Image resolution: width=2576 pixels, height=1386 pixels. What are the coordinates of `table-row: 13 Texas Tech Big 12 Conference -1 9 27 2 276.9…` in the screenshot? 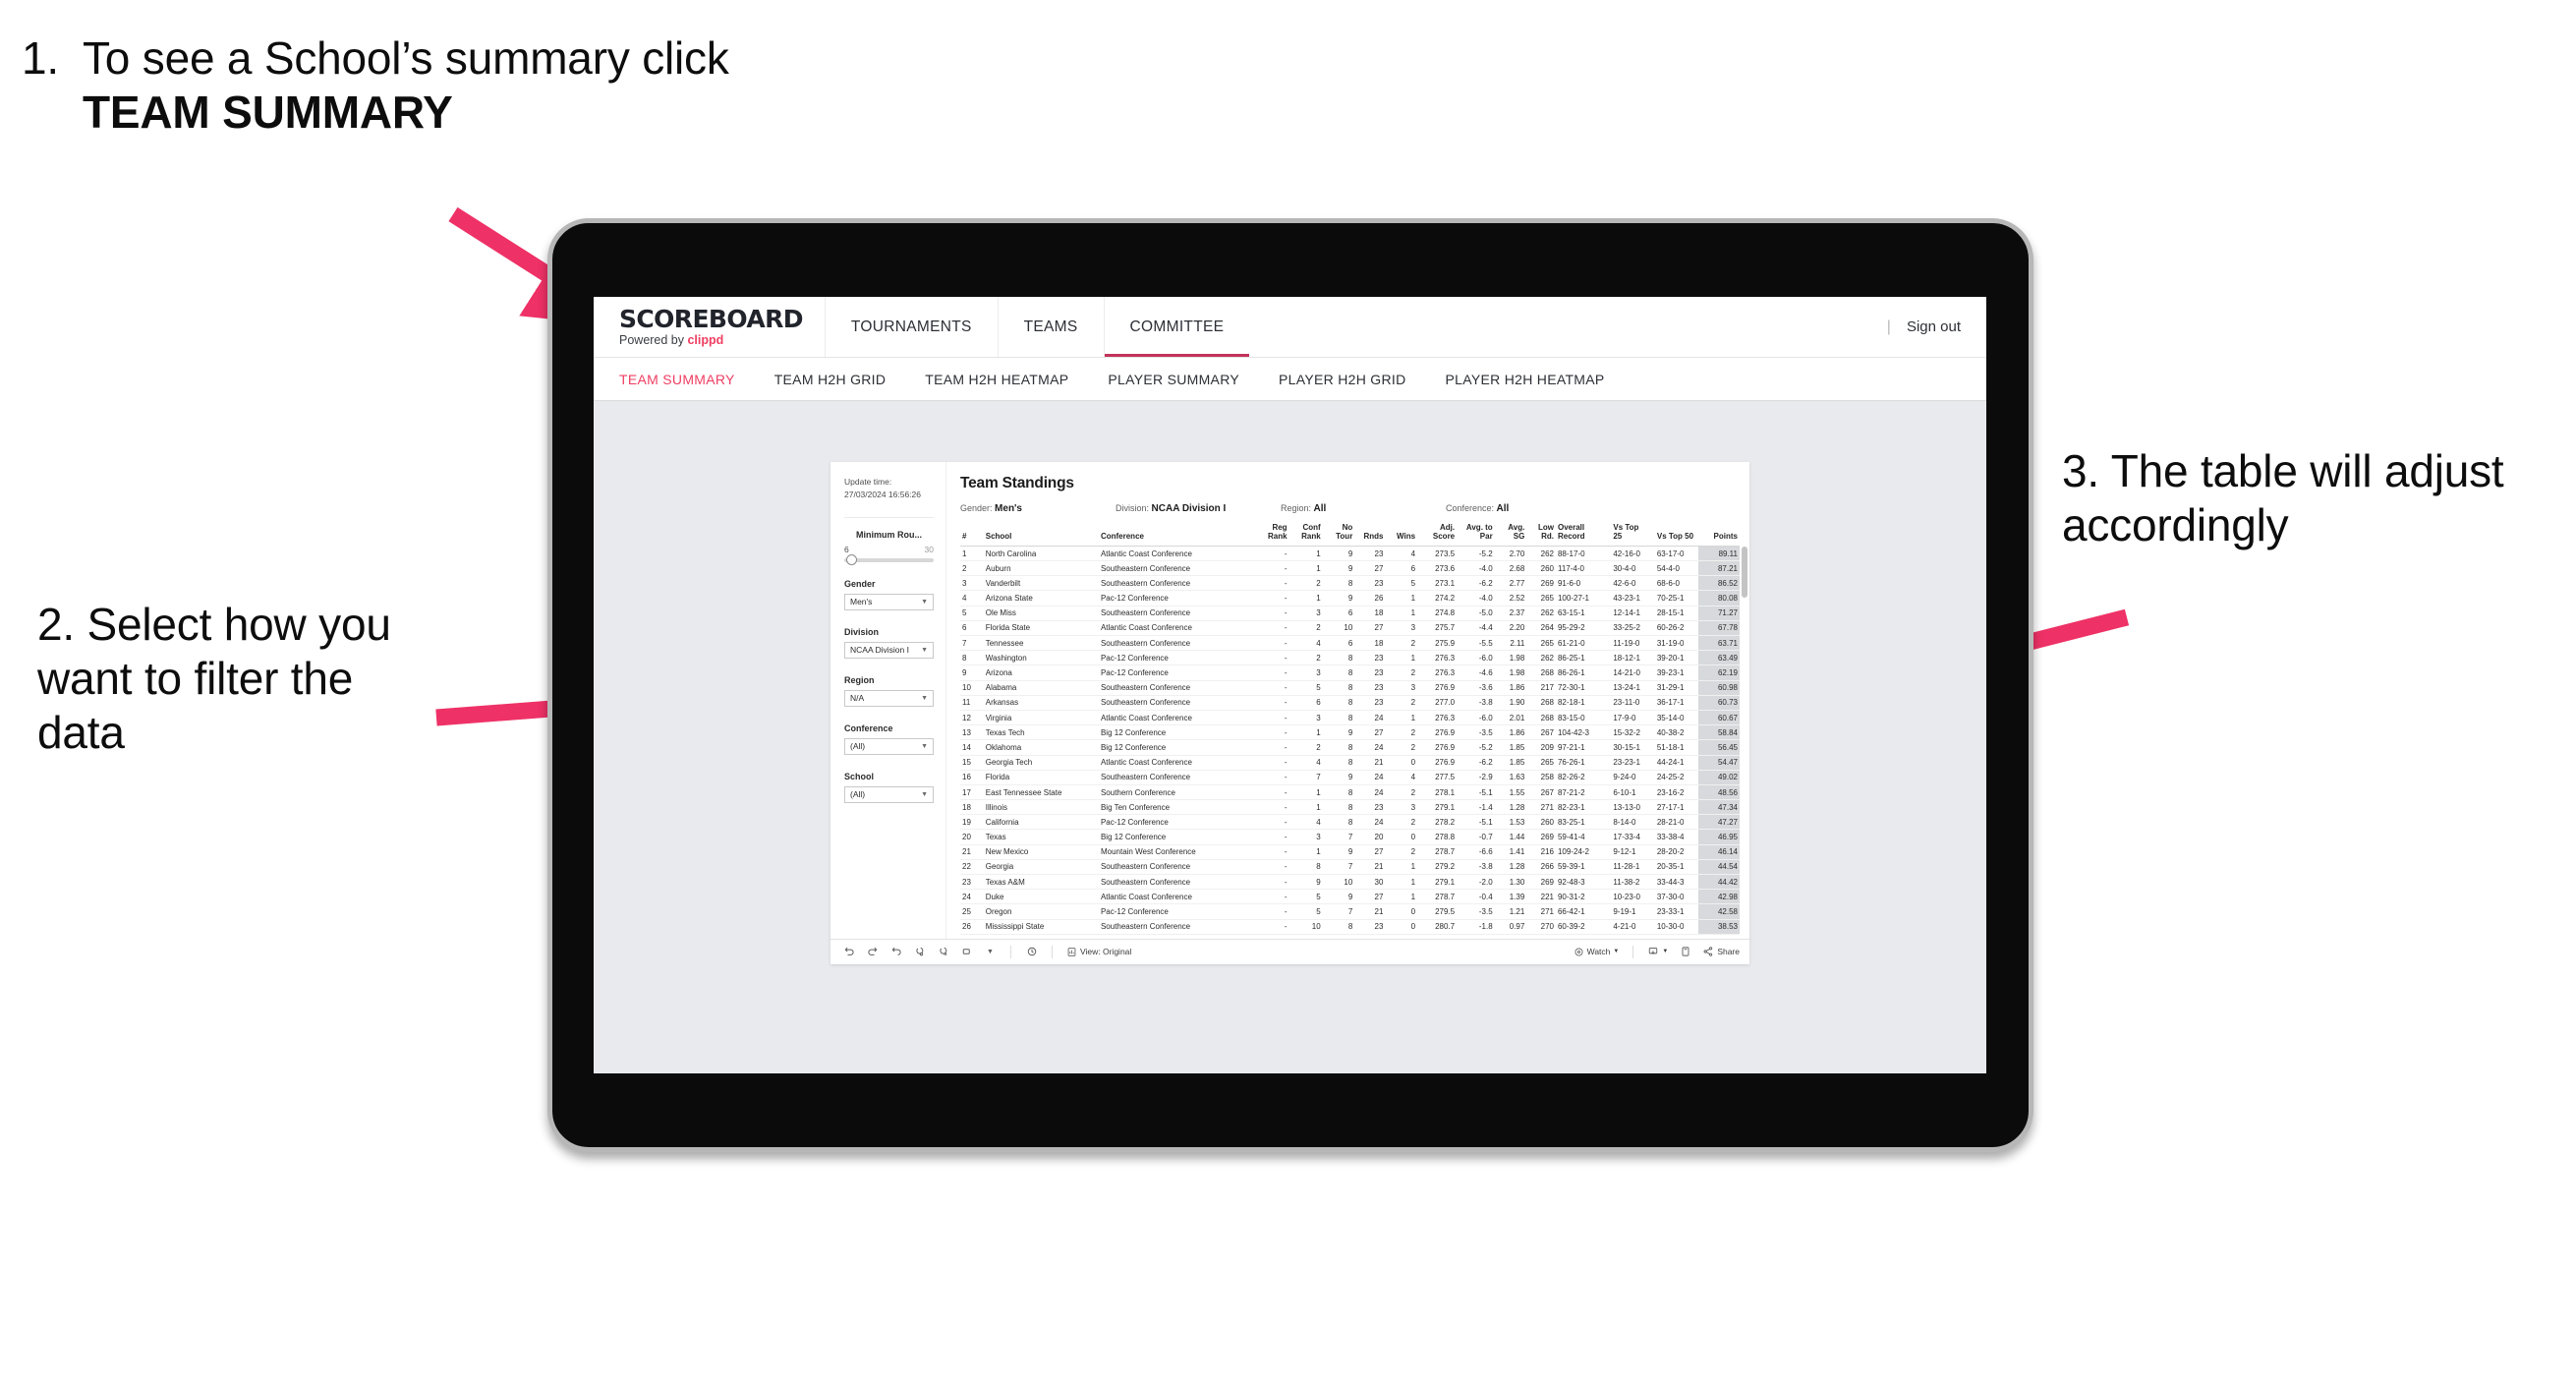 It's located at (1350, 733).